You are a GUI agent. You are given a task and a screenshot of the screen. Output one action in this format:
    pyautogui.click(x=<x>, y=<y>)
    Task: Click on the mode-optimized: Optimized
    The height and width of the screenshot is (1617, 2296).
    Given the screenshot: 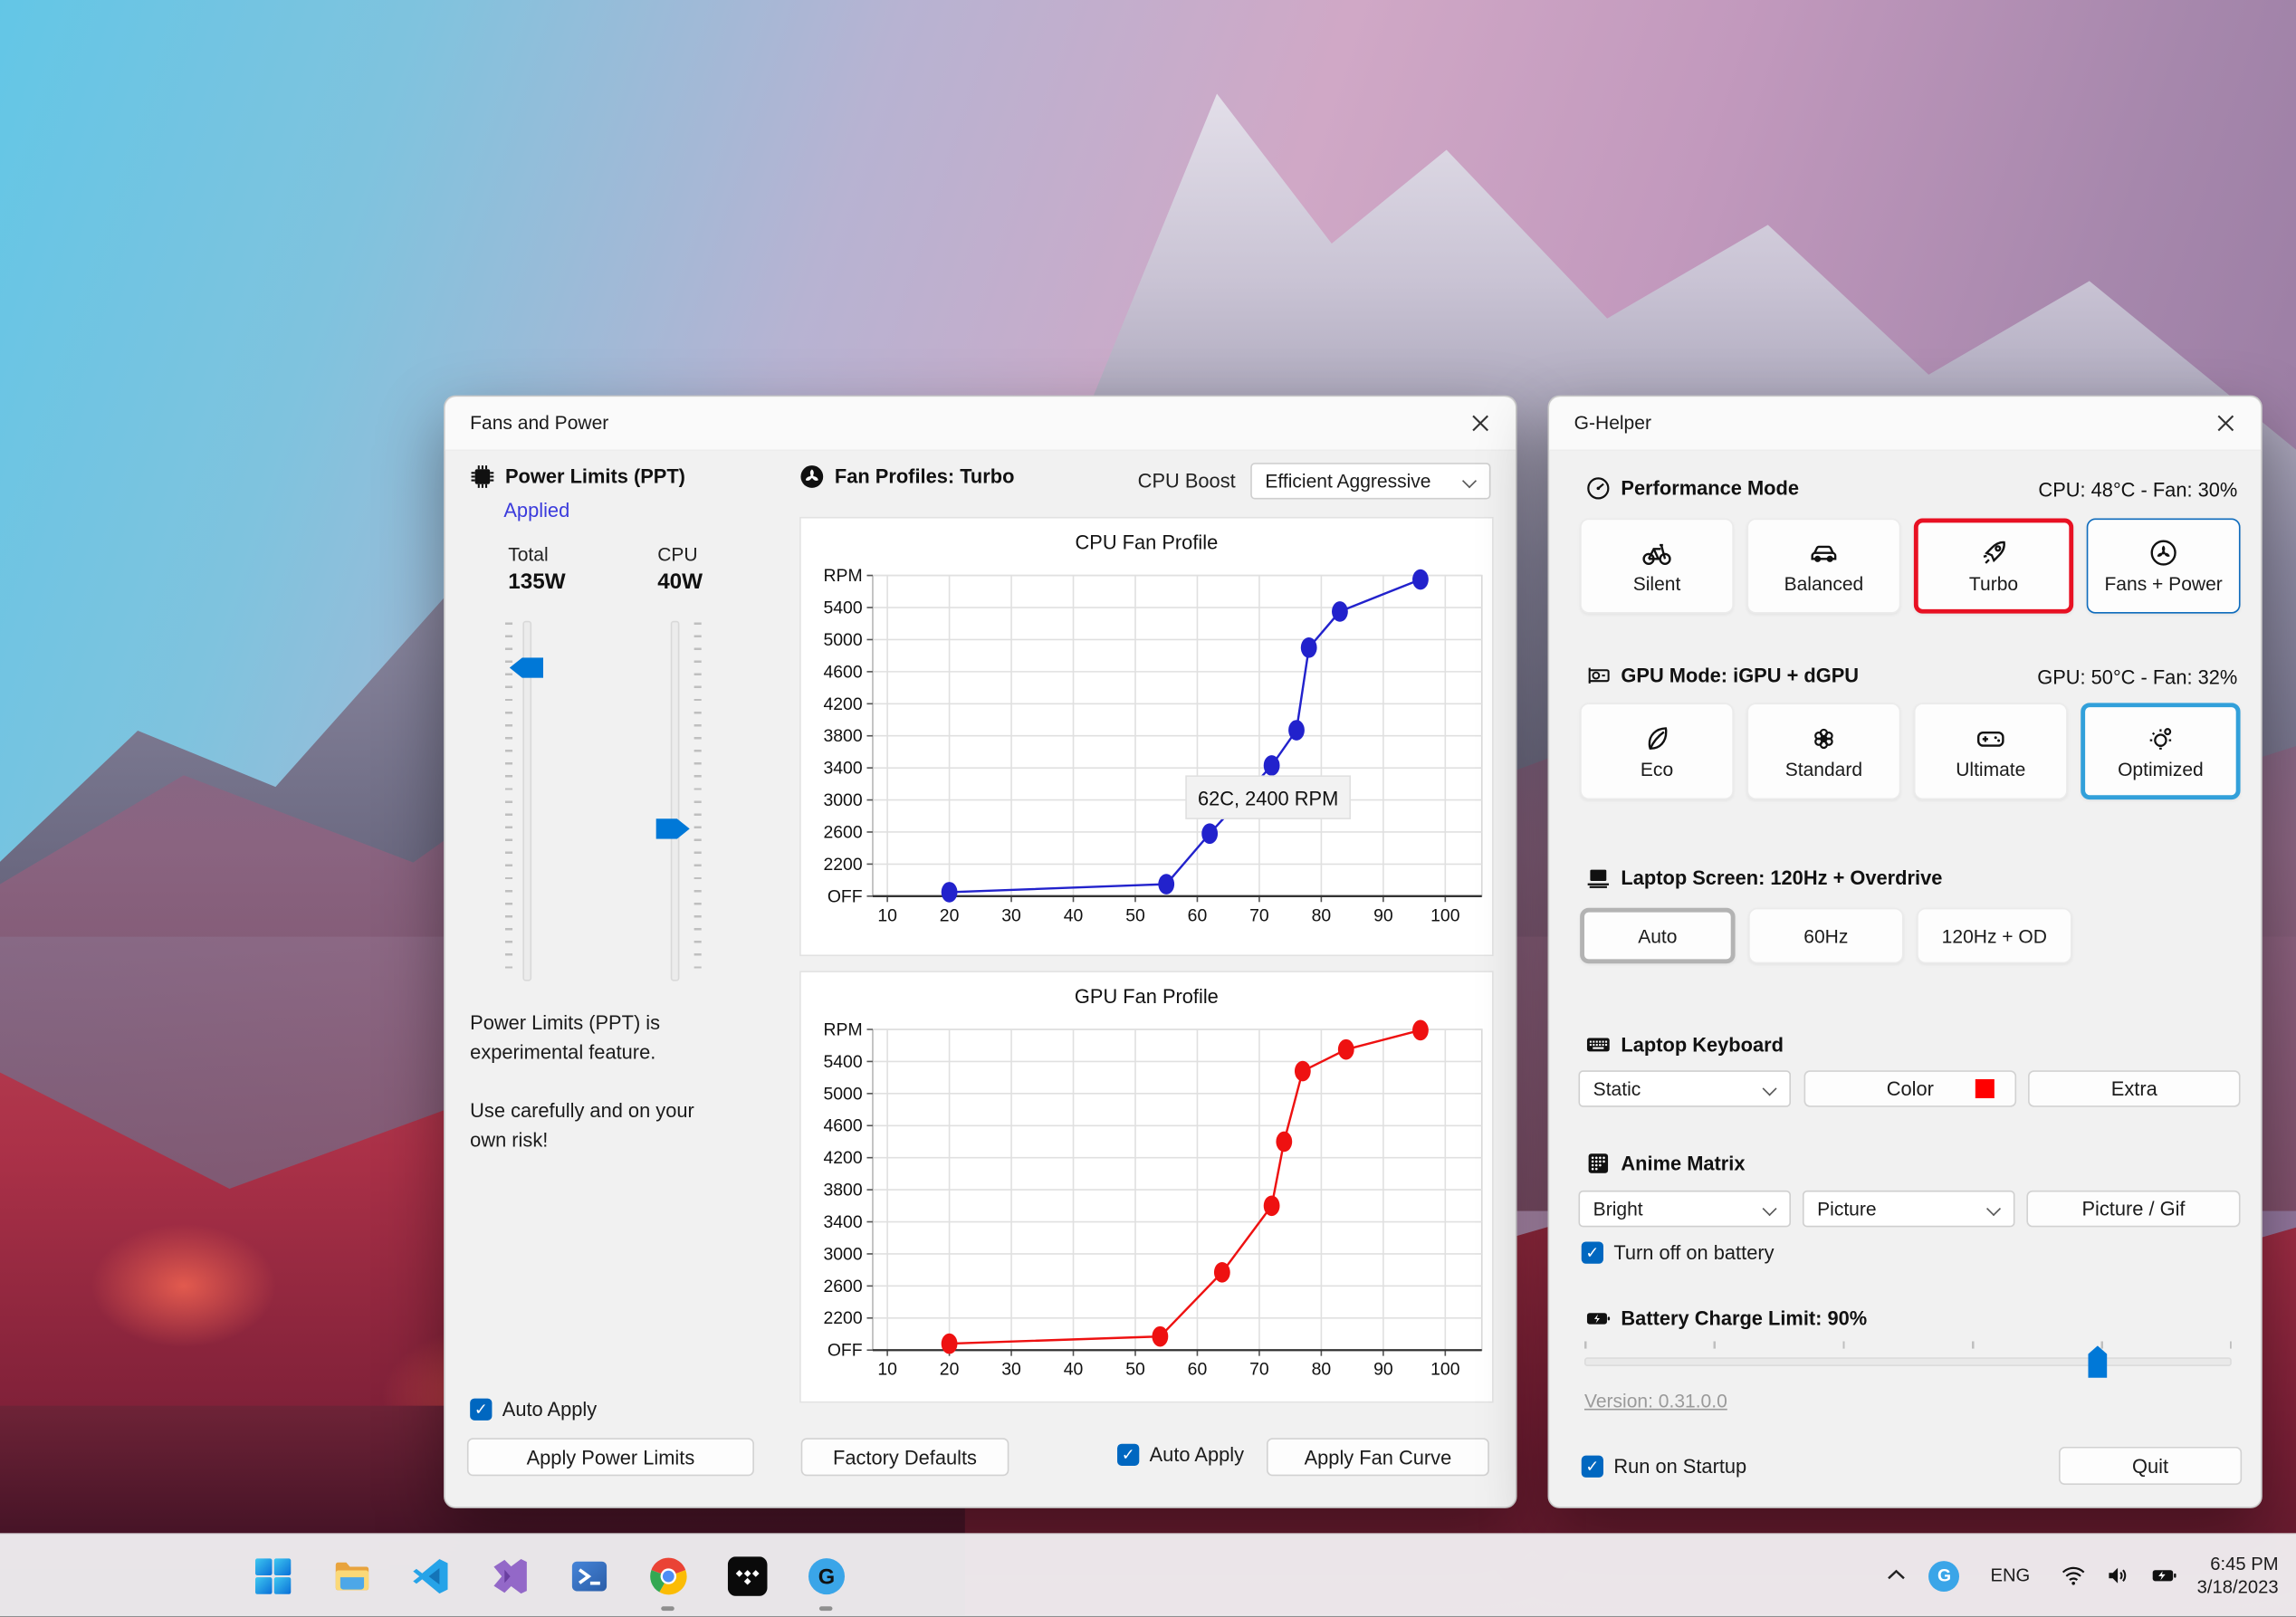 What is the action you would take?
    pyautogui.click(x=2161, y=751)
    